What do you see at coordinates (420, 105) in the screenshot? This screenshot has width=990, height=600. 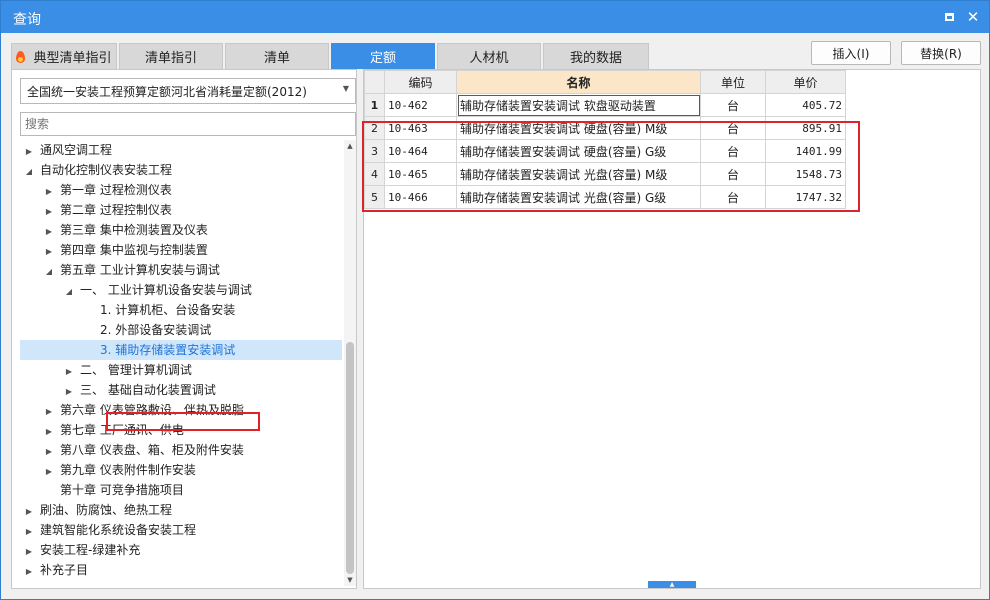 I see `code-cell: 10-462` at bounding box center [420, 105].